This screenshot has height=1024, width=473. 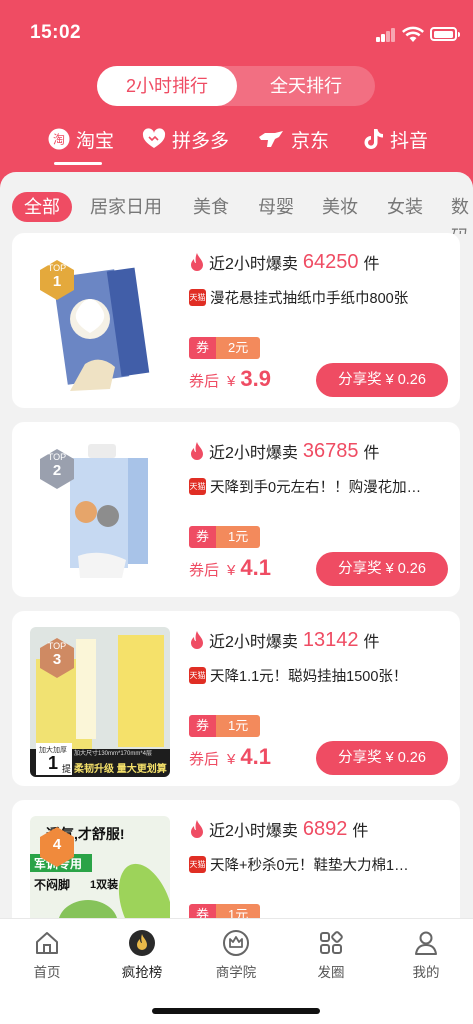 I want to click on rank-number: 1, so click(x=57, y=281).